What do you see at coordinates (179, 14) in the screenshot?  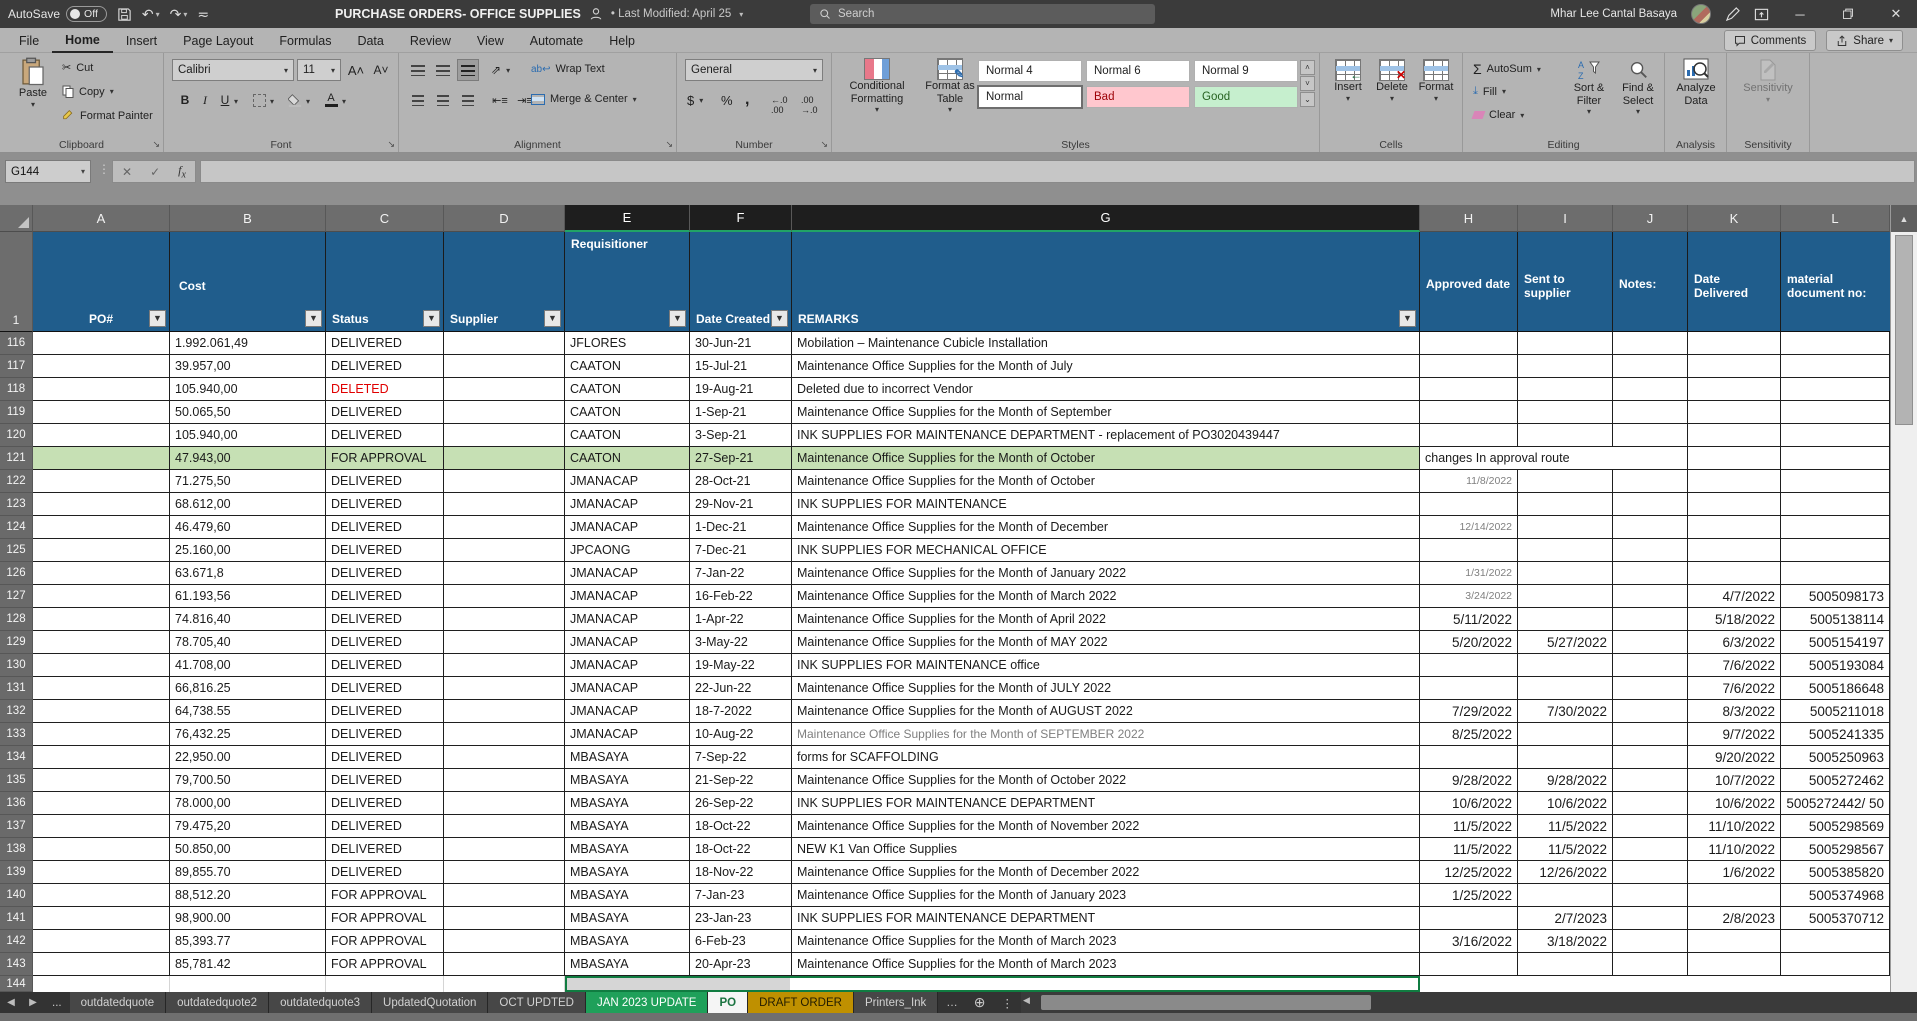 I see `redo-button: ↷ ▾` at bounding box center [179, 14].